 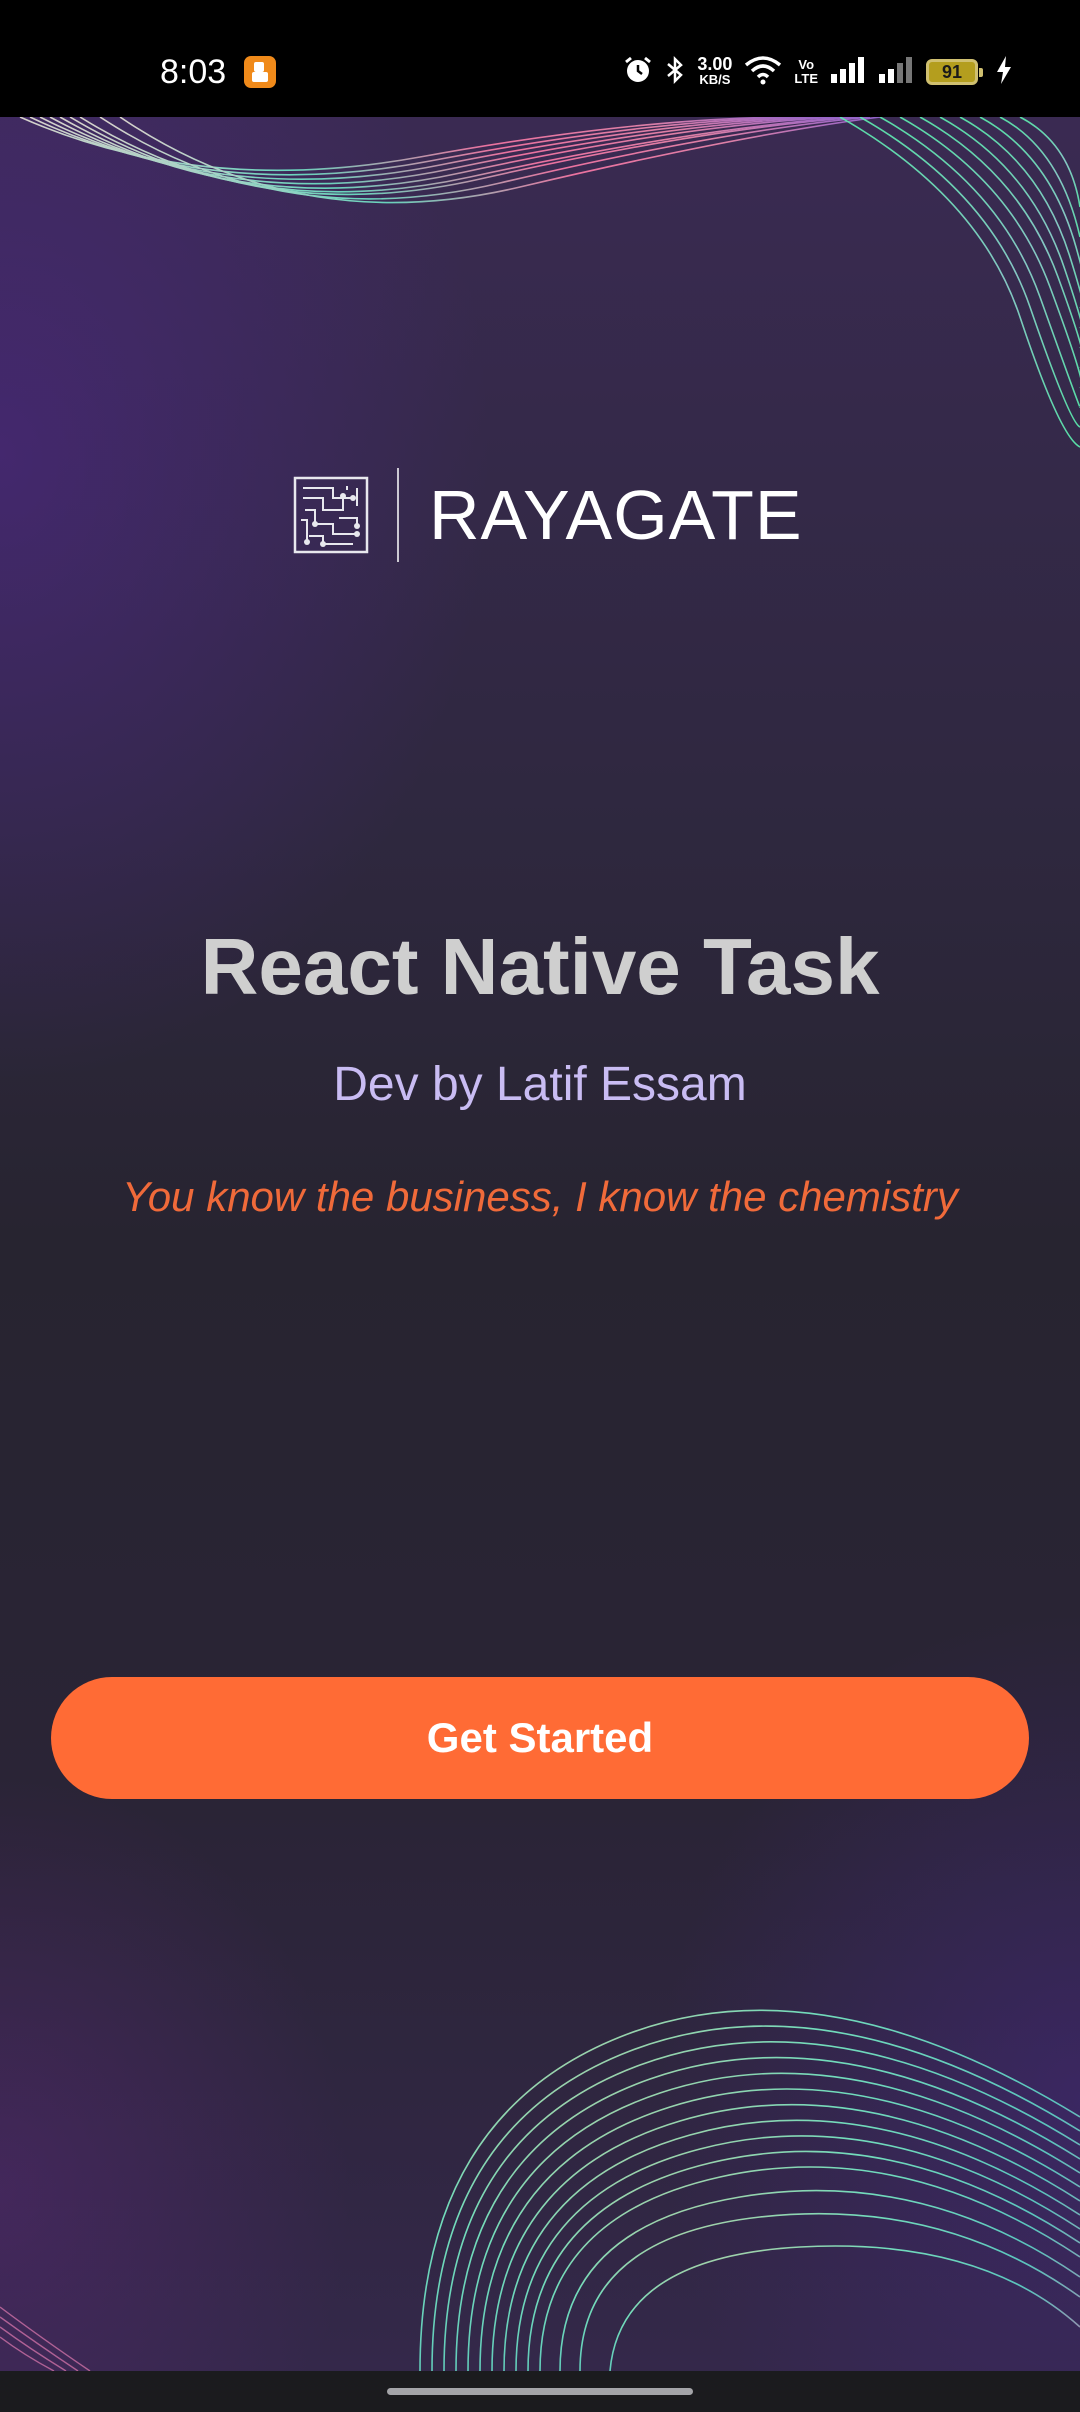 I want to click on network-speed-unit: KB/S, so click(x=715, y=79).